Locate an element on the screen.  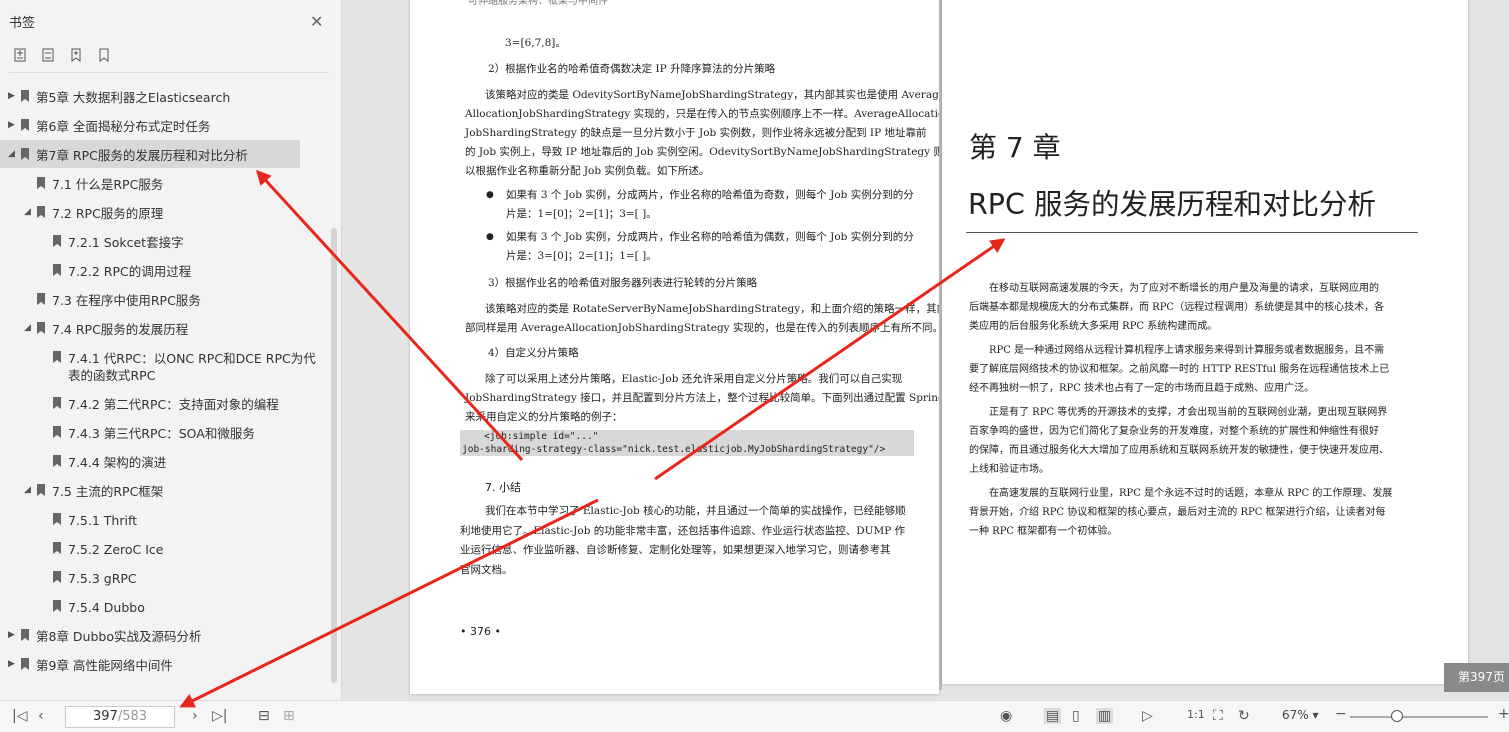
fit-page-icon: ⛶ is located at coordinates (1218, 716).